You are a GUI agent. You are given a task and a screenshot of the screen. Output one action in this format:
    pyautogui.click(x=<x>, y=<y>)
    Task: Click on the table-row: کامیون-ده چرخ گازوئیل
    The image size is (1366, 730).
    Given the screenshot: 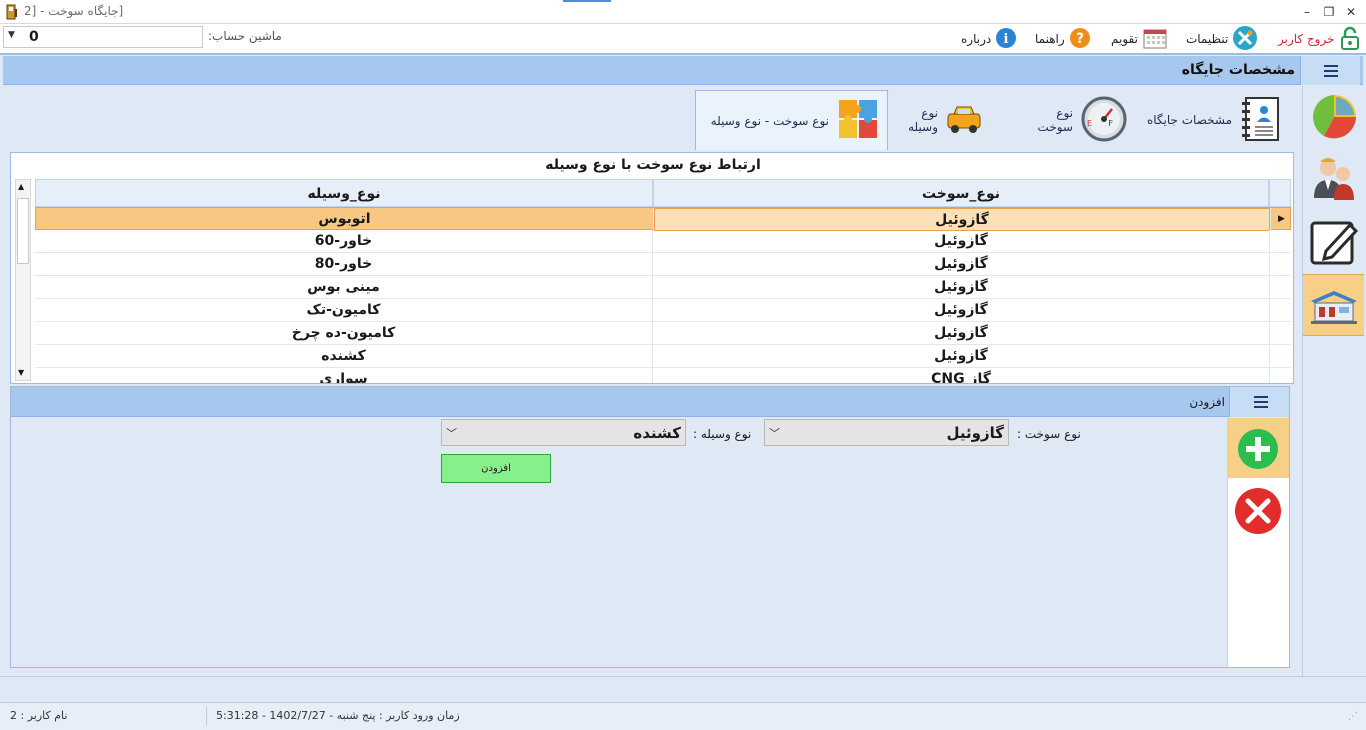 What is the action you would take?
    pyautogui.click(x=663, y=333)
    